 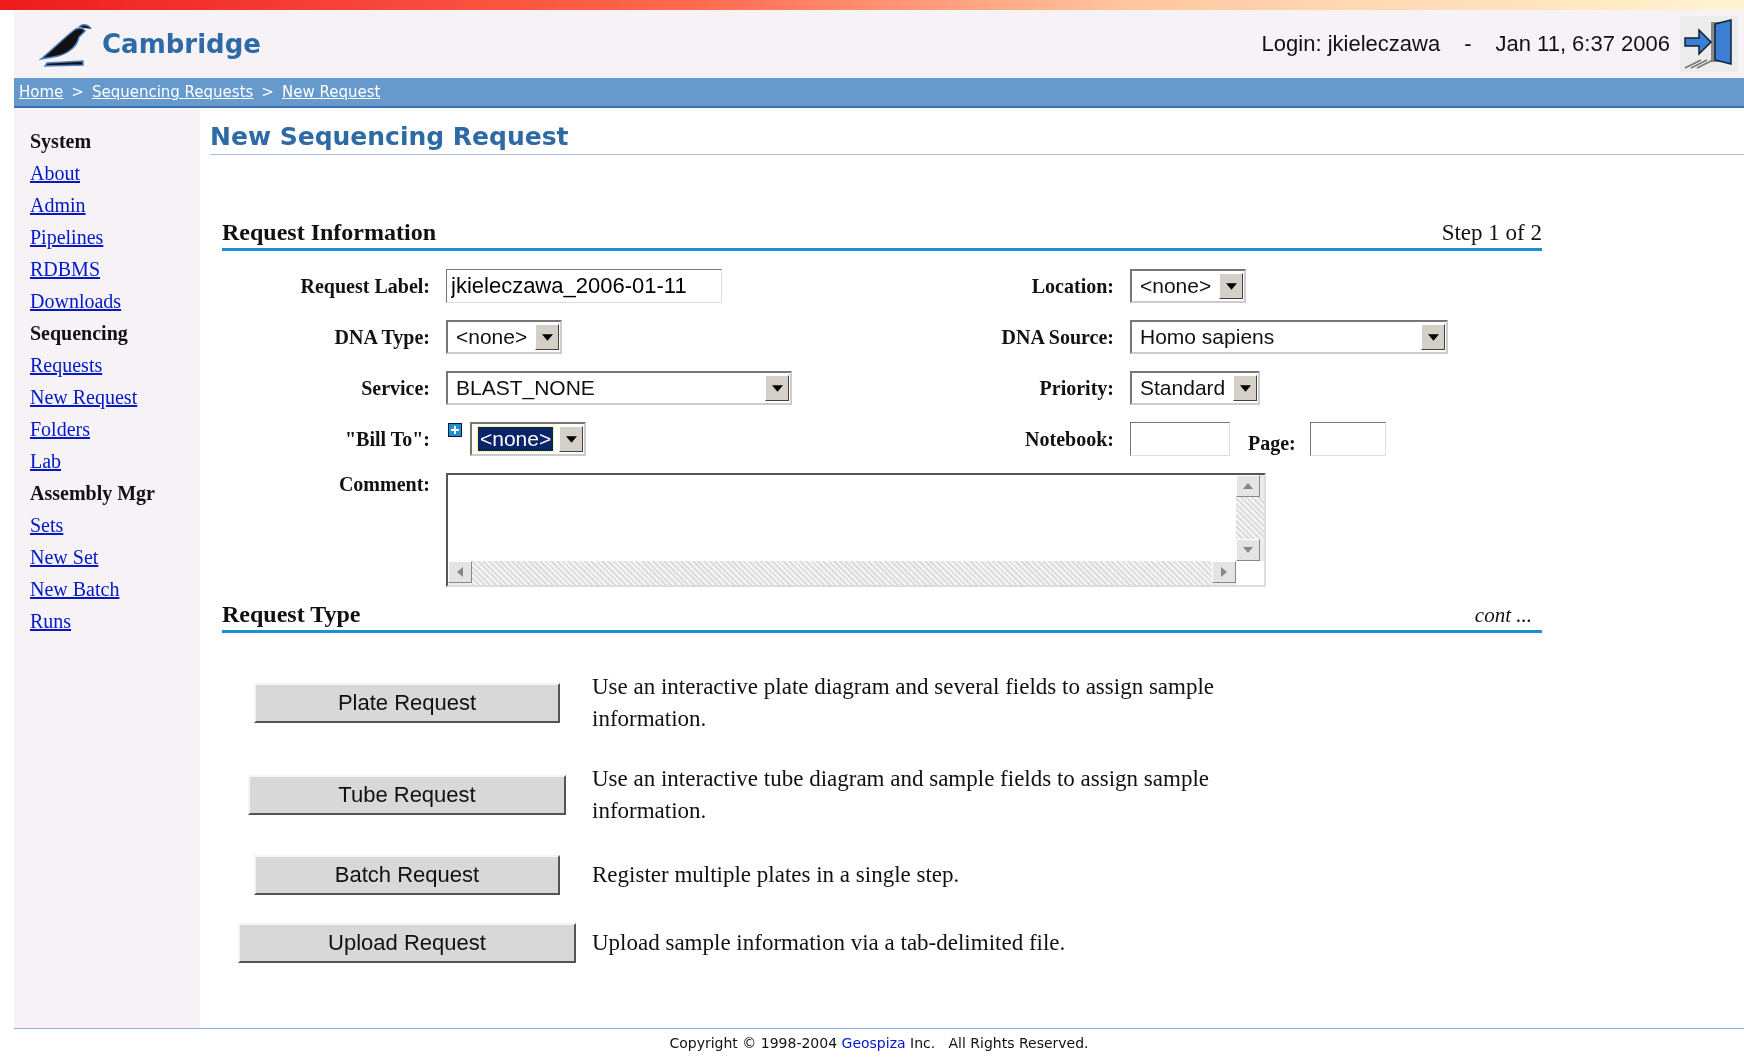 What do you see at coordinates (1582, 44) in the screenshot?
I see `date-time: Jan 11, 6:37 2006` at bounding box center [1582, 44].